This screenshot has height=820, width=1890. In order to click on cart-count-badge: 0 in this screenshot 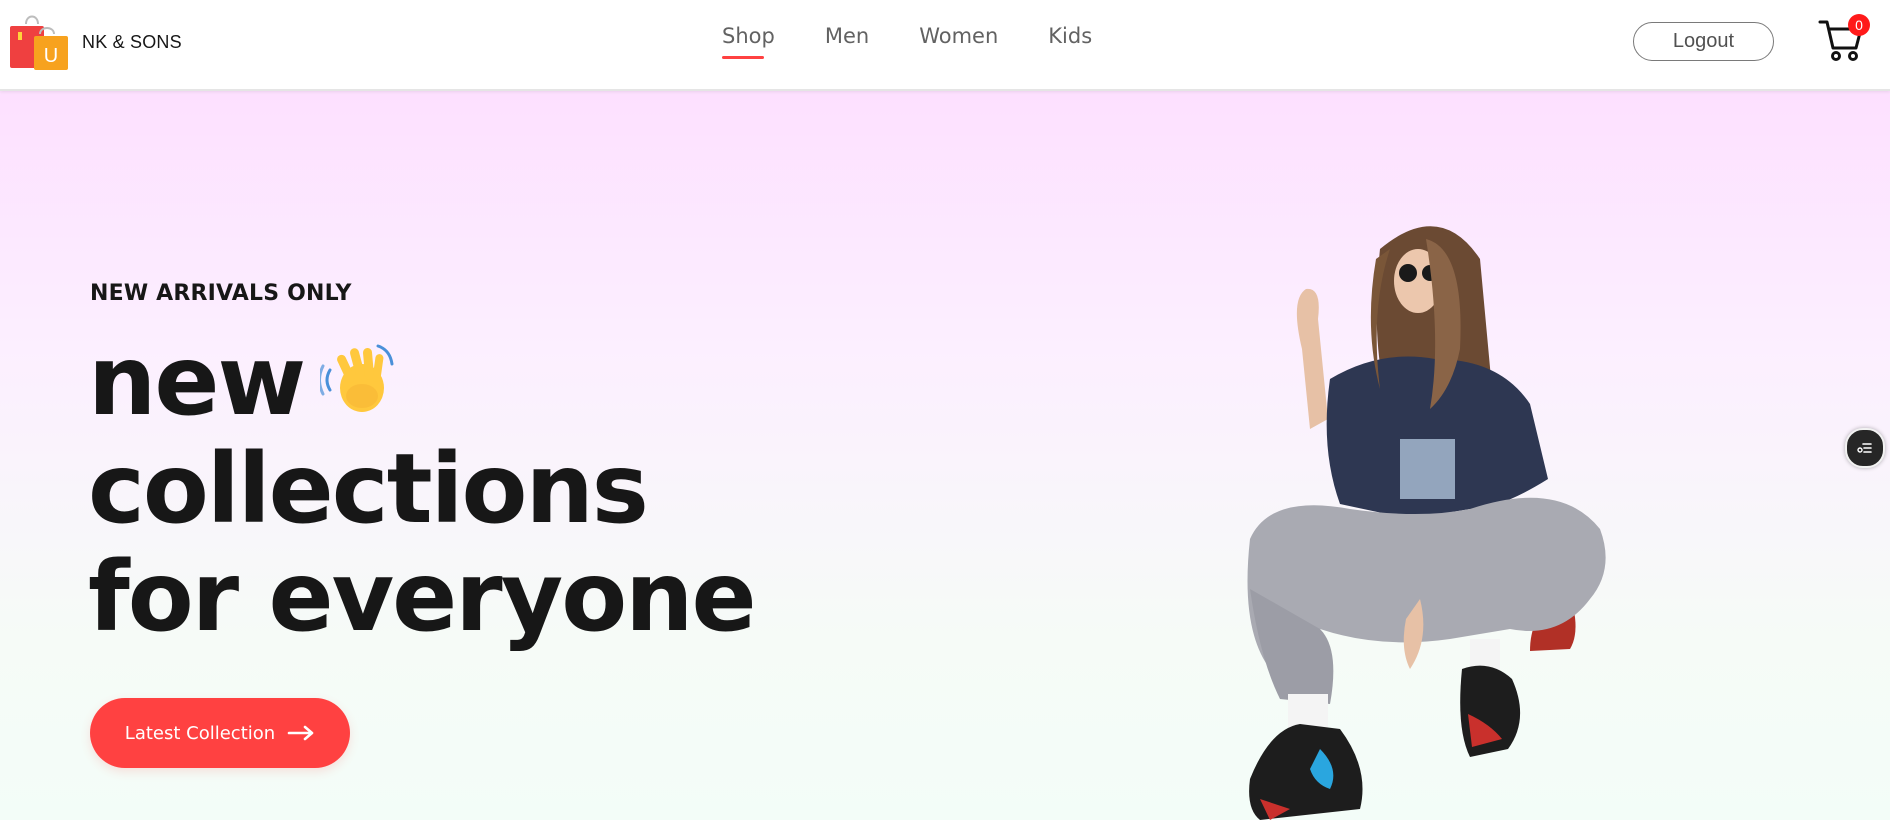, I will do `click(1859, 25)`.